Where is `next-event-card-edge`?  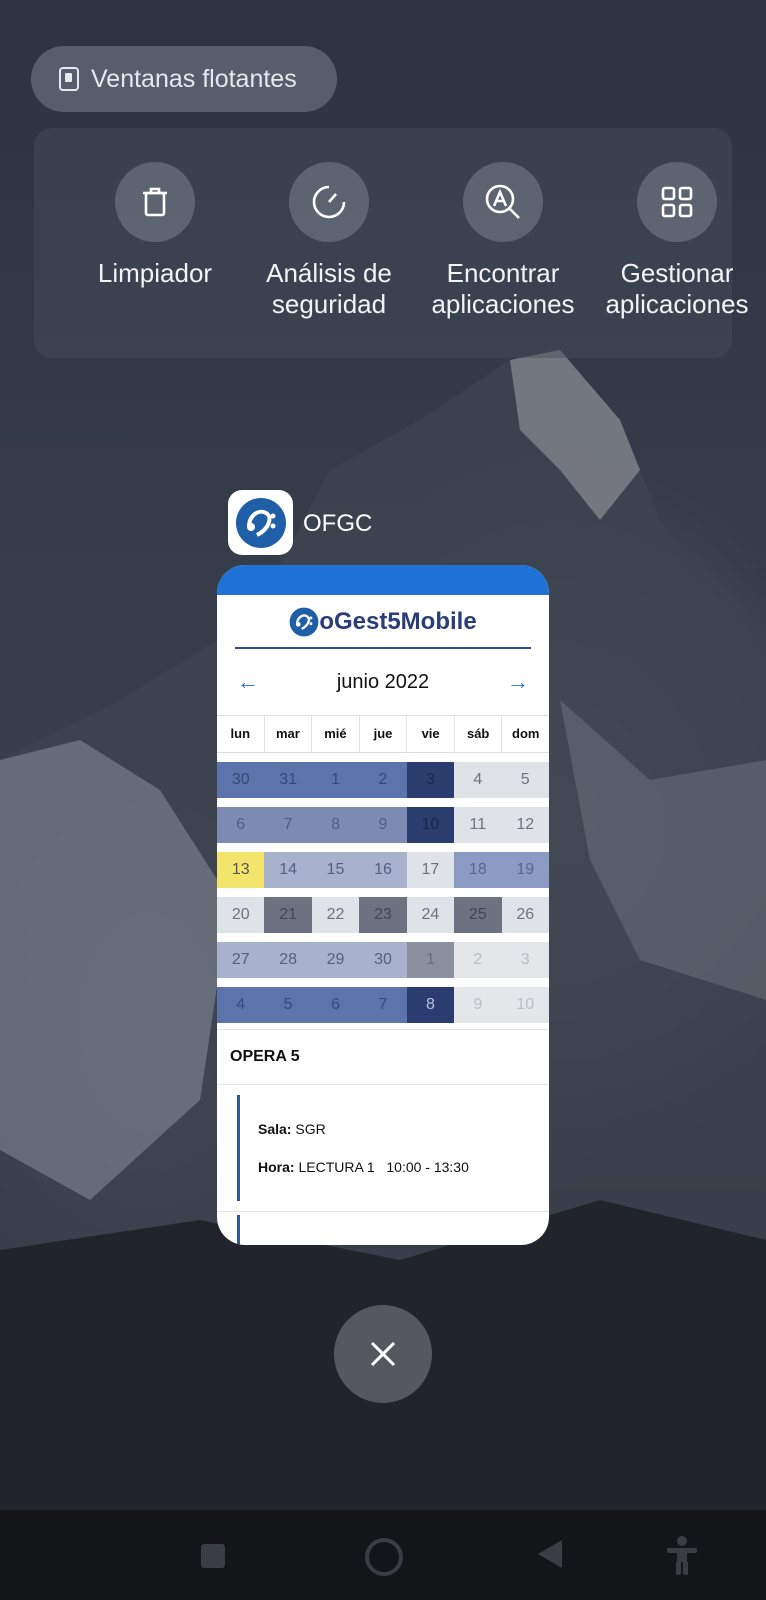
next-event-card-edge is located at coordinates (238, 1230).